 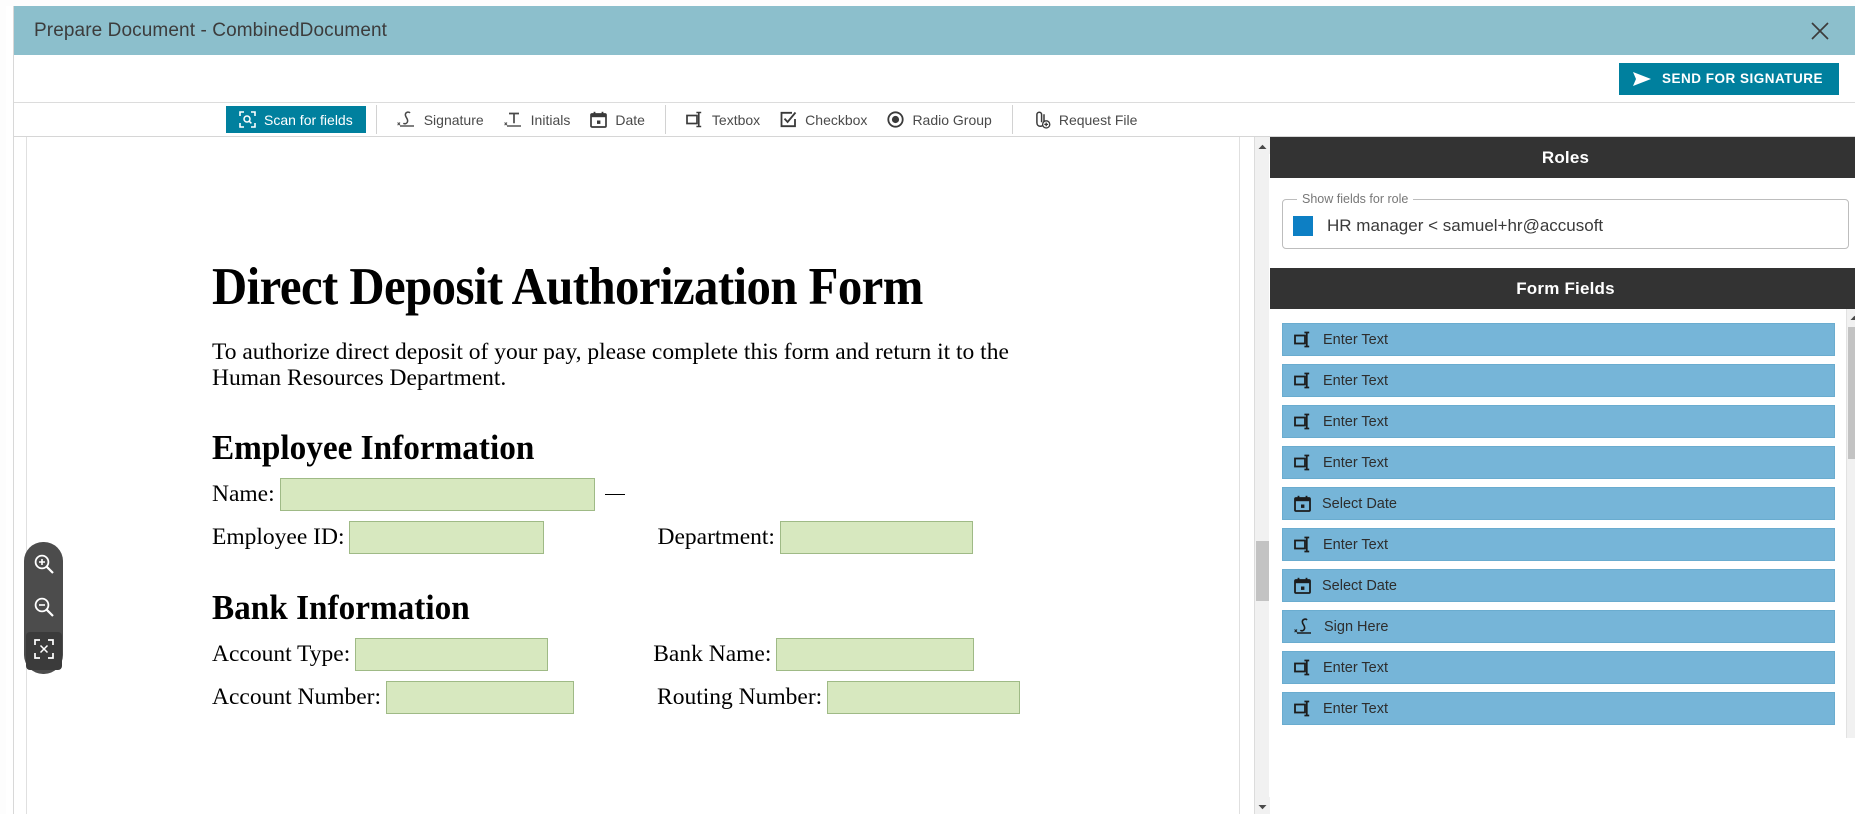 What do you see at coordinates (1098, 119) in the screenshot?
I see `tool-label: Request File` at bounding box center [1098, 119].